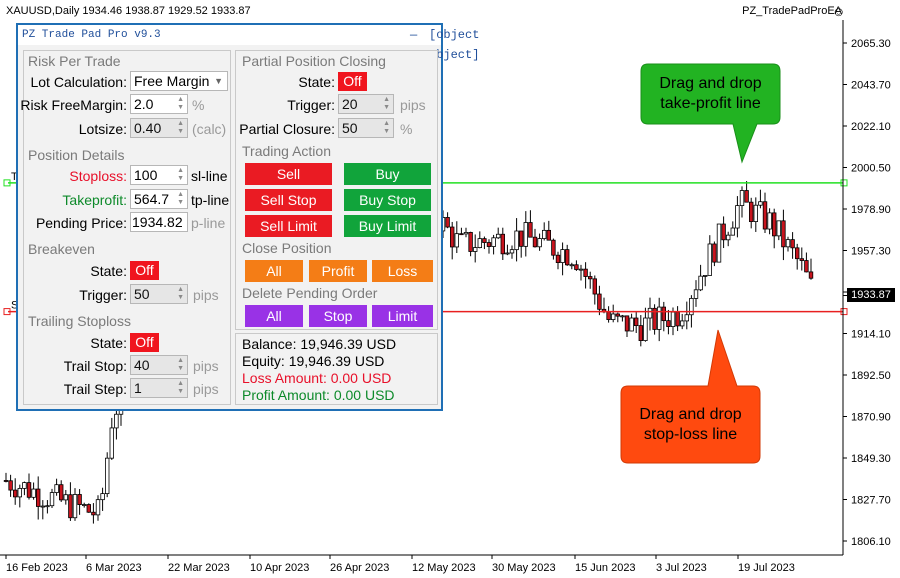 This screenshot has width=900, height=578. Describe the element at coordinates (159, 222) in the screenshot. I see `pending-price-input: 1934.82` at that location.